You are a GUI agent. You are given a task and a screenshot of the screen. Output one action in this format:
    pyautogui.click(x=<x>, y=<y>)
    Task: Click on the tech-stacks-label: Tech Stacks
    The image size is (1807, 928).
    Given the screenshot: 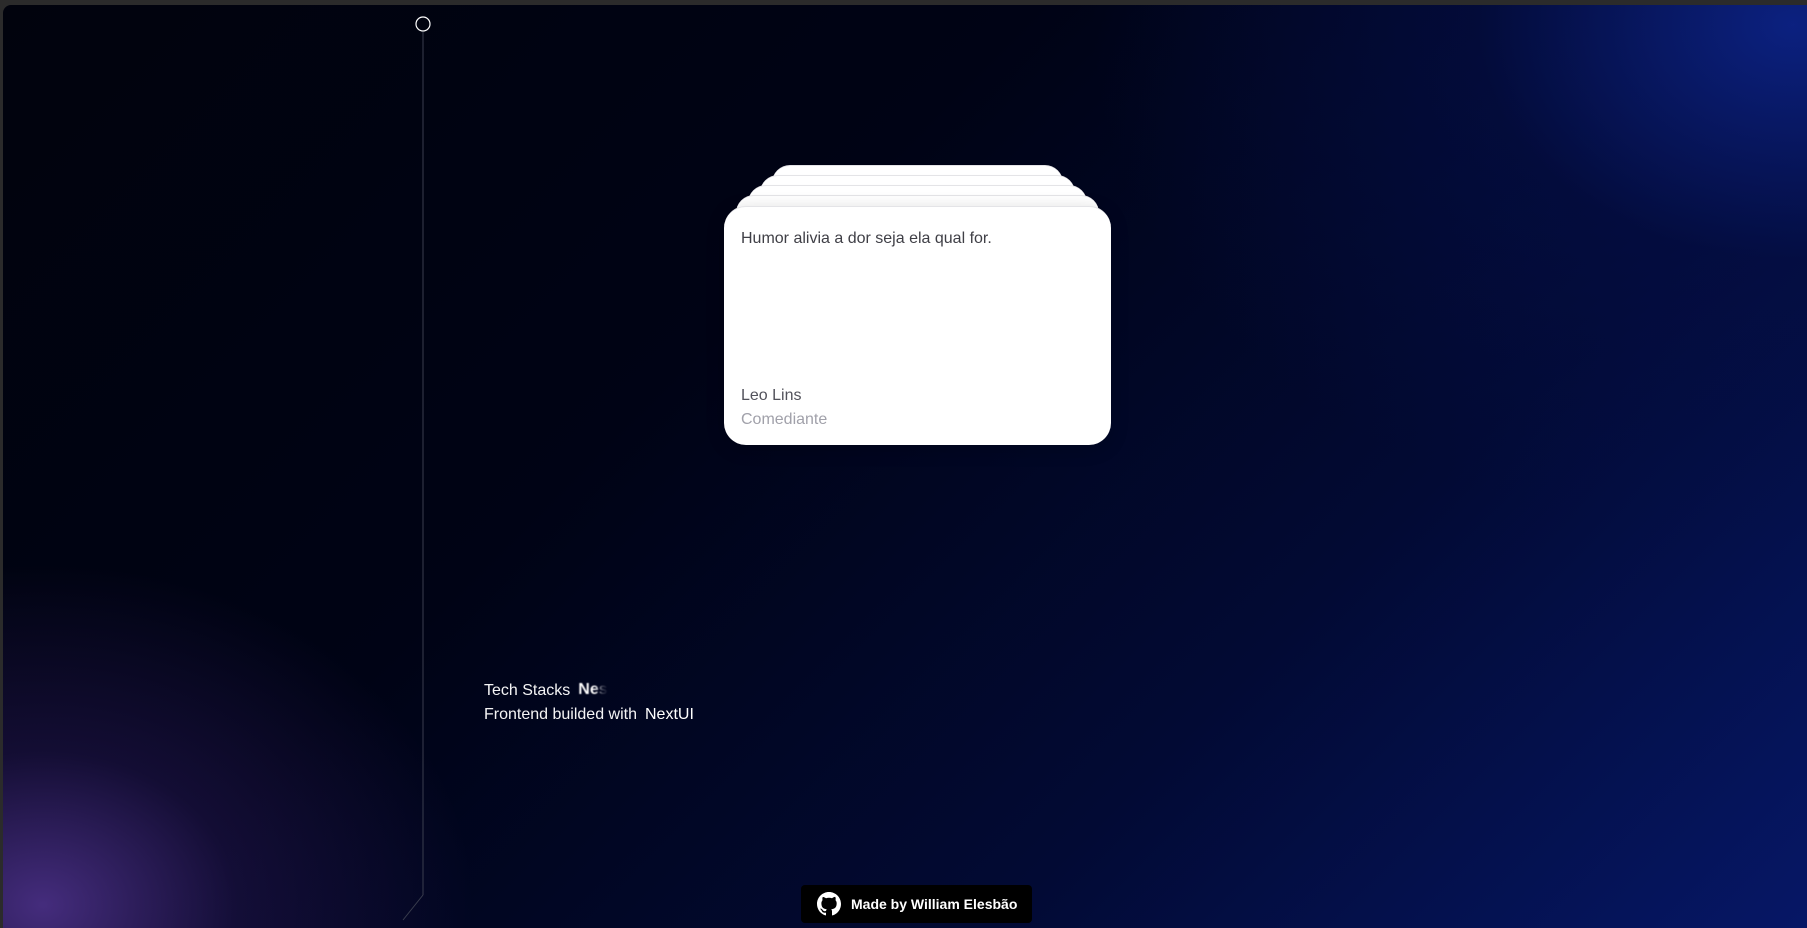 What is the action you would take?
    pyautogui.click(x=527, y=690)
    